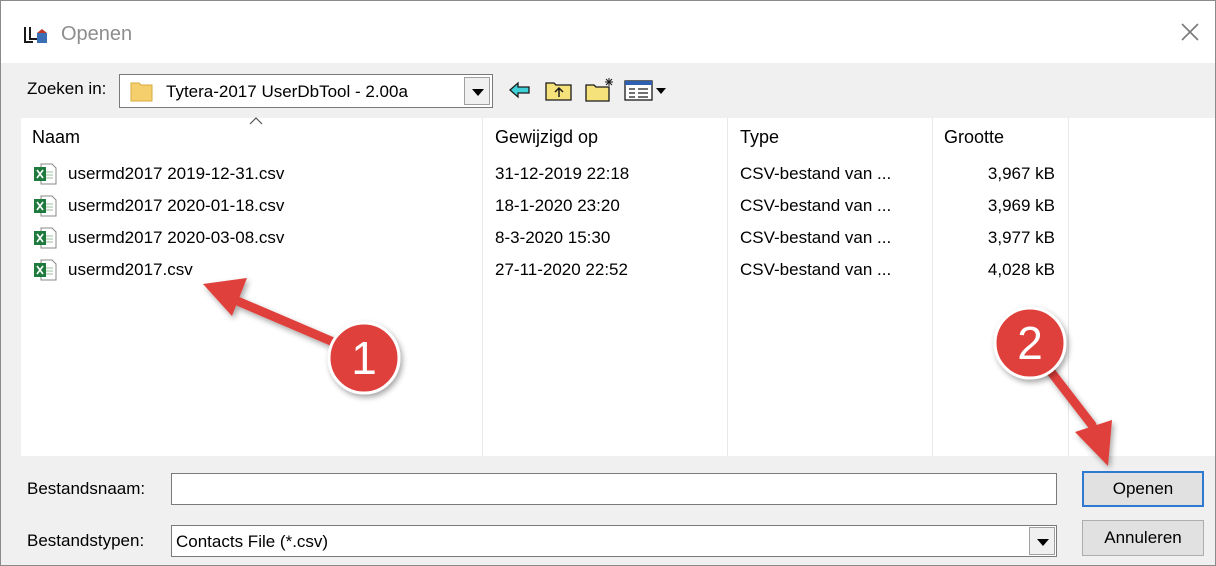  I want to click on column-header-type: Type, so click(759, 137).